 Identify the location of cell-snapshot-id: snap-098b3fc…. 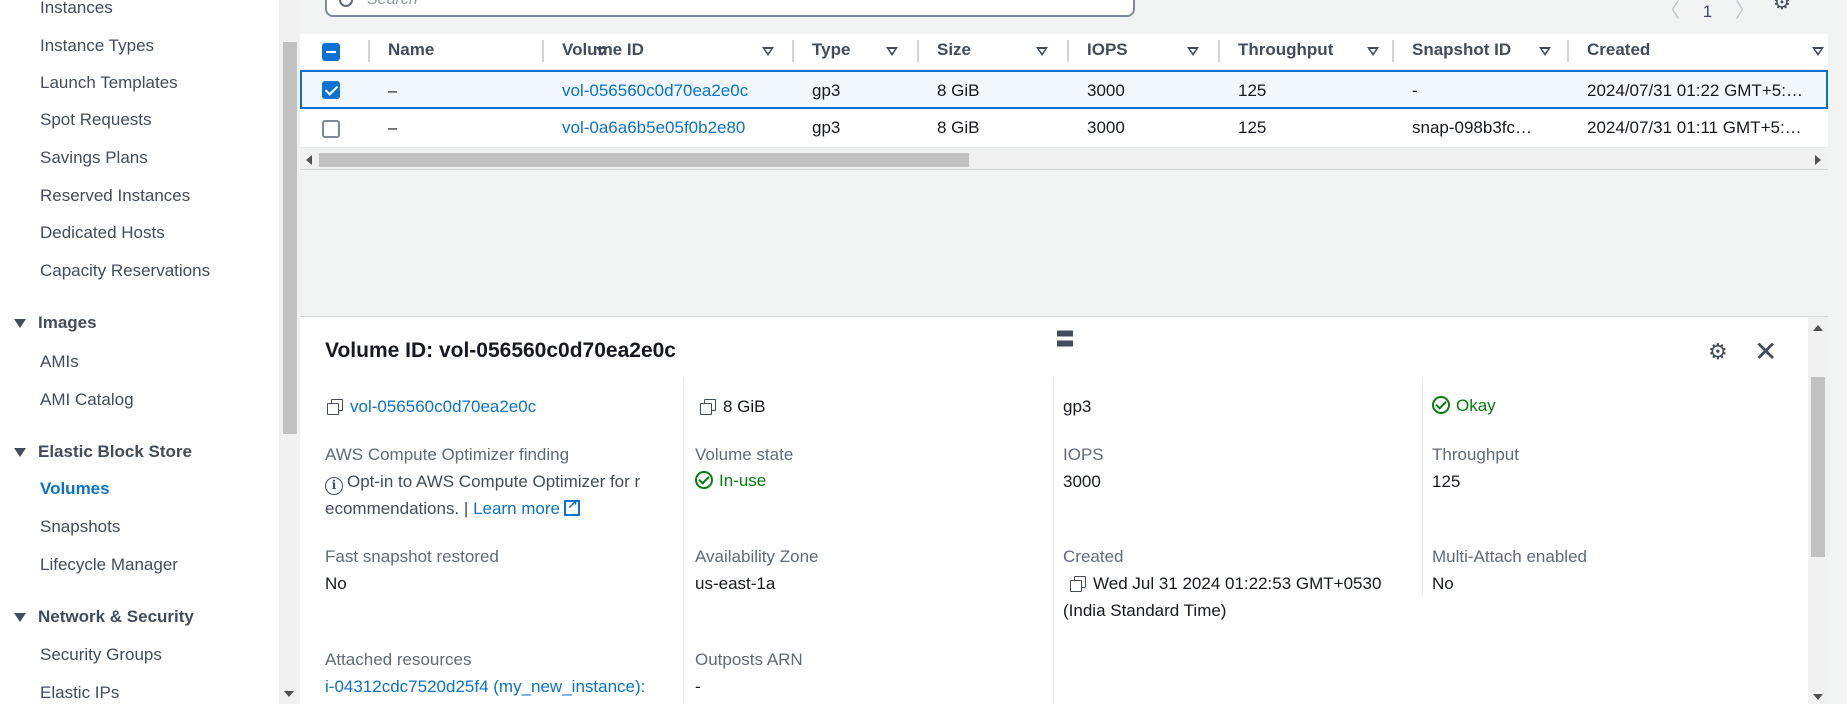
(1472, 127).